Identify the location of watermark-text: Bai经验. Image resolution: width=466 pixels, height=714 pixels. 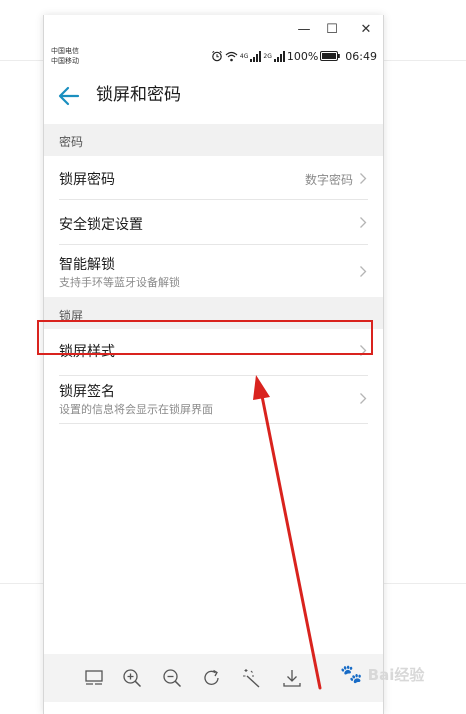
(396, 675).